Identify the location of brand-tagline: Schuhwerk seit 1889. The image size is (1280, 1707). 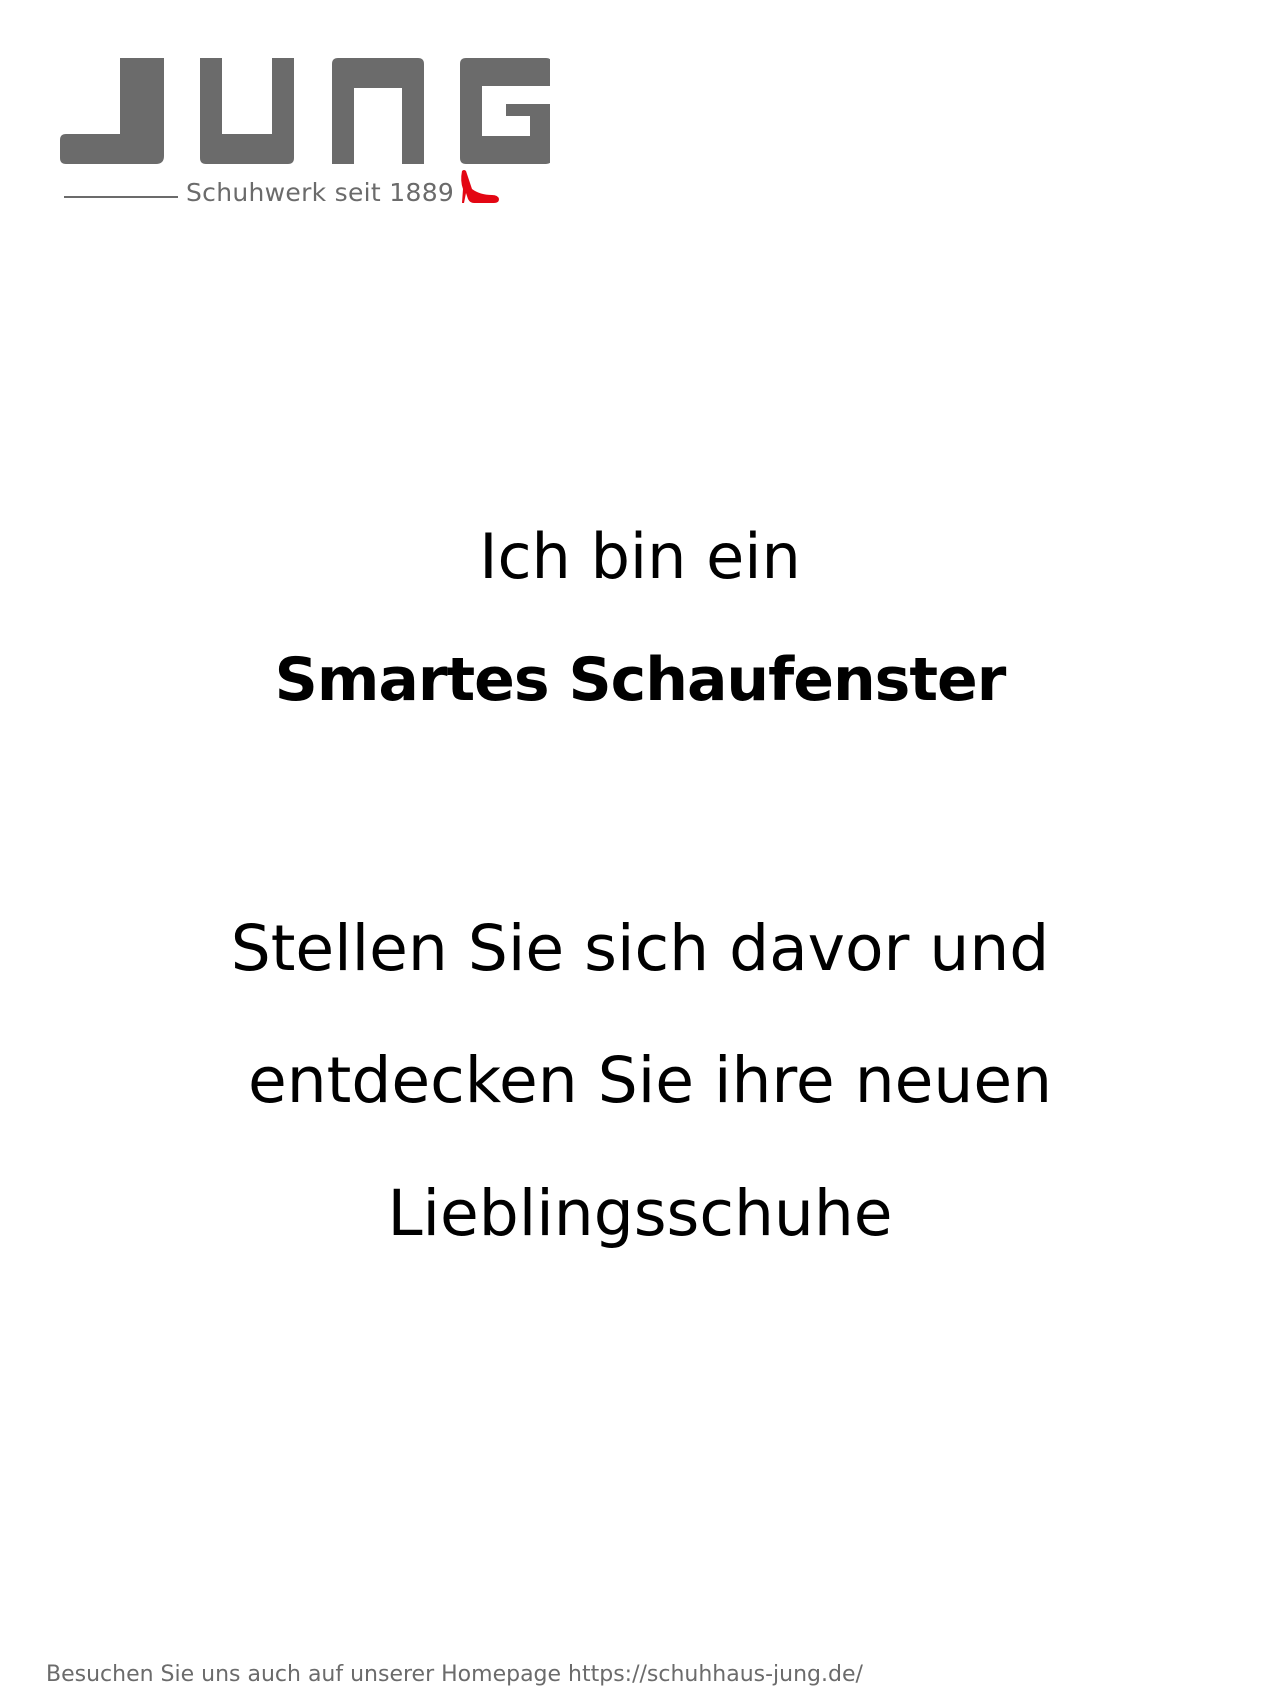
(320, 192).